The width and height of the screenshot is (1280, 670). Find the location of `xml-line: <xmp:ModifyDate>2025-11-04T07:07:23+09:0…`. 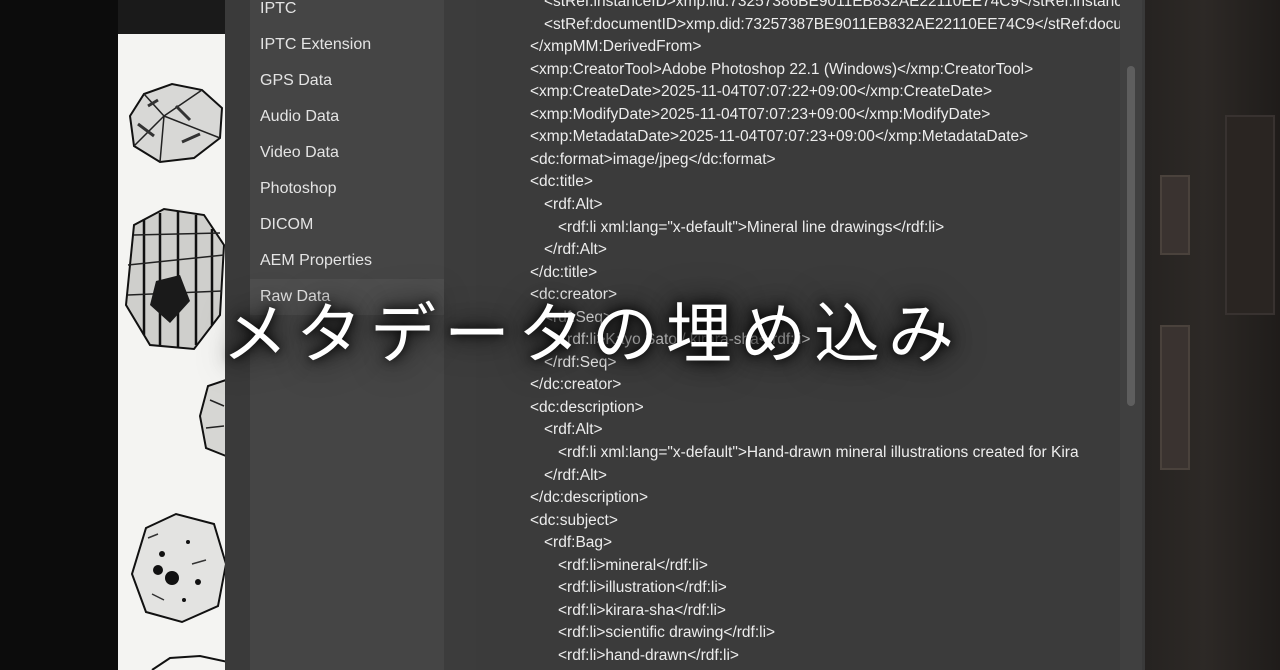

xml-line: <xmp:ModifyDate>2025-11-04T07:07:23+09:0… is located at coordinates (760, 114).